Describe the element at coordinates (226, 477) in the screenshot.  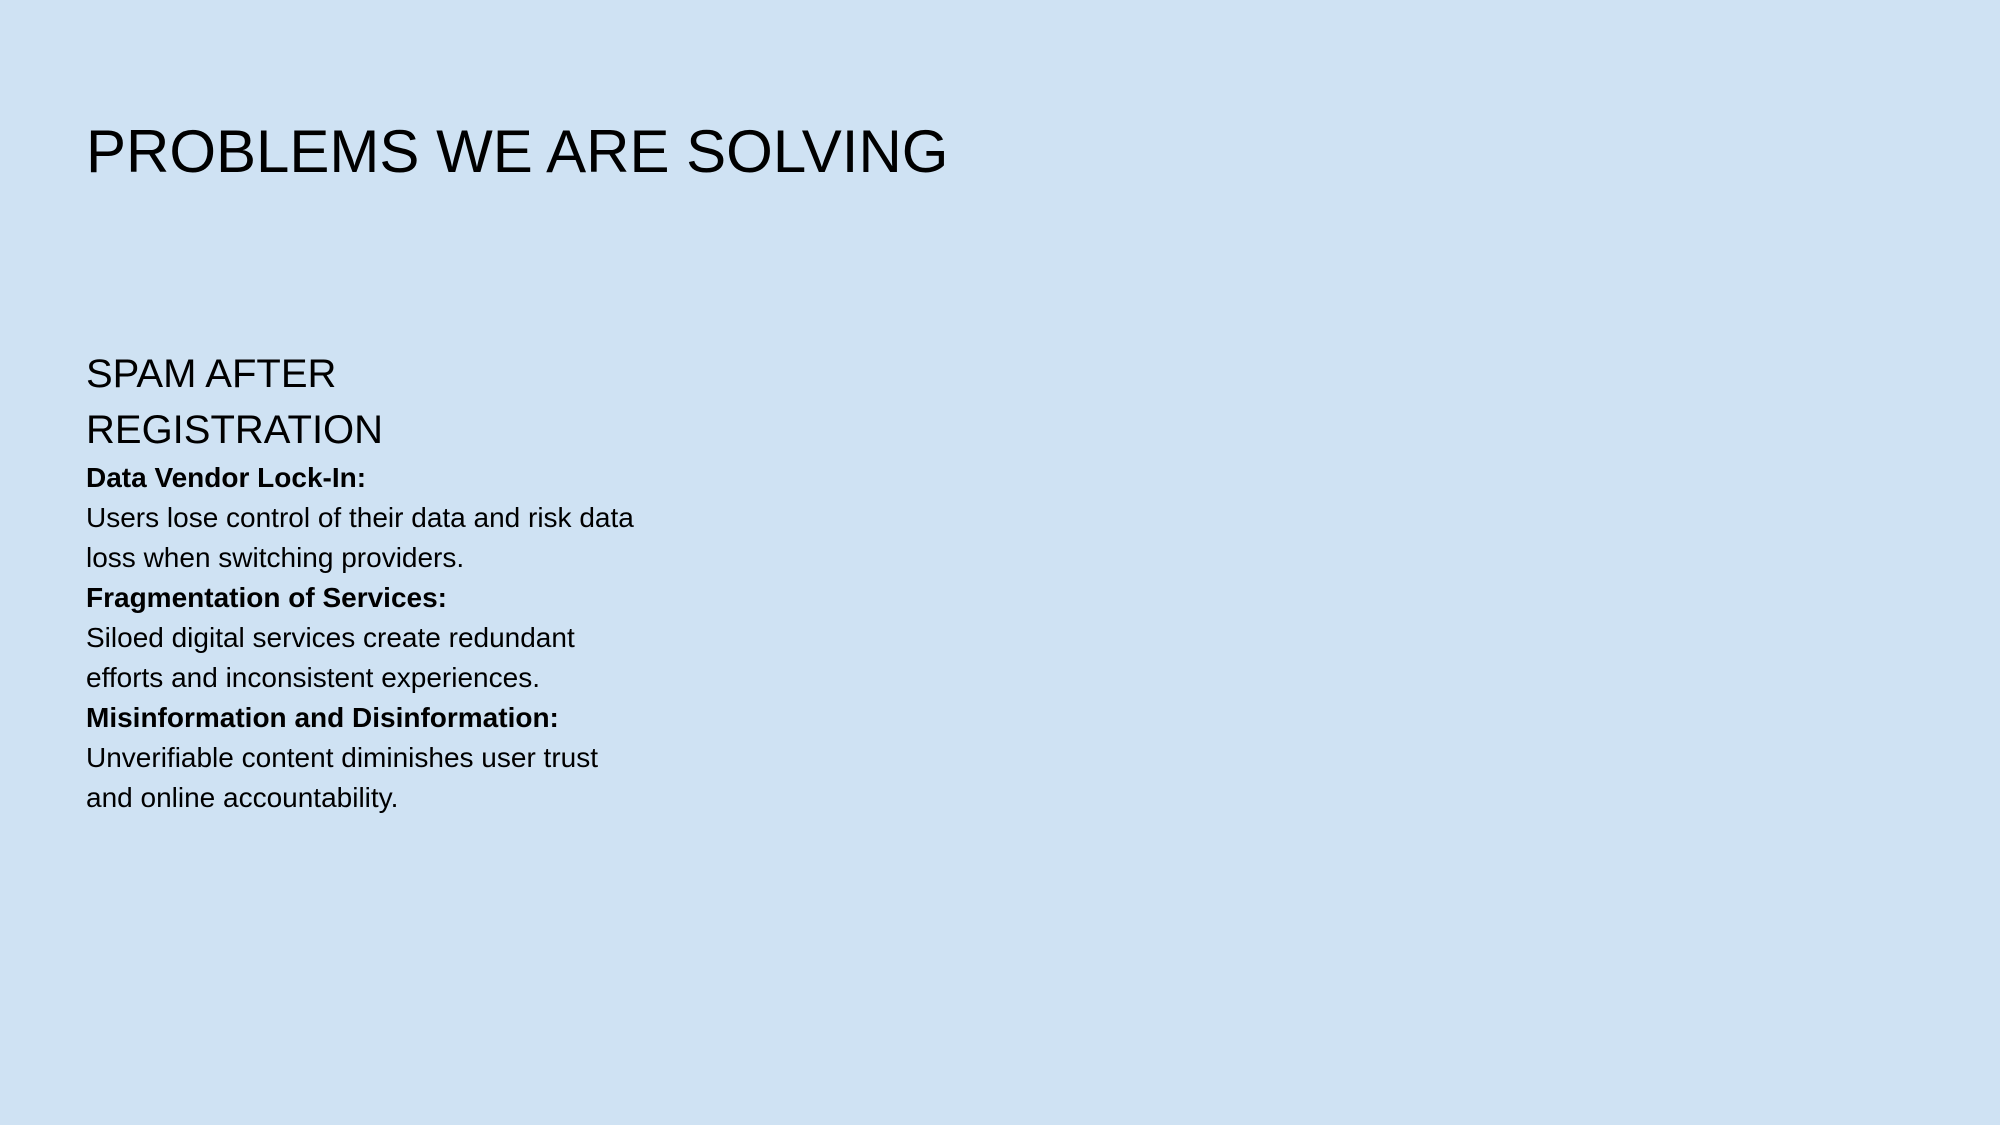
I see `problem-title: Data Vendor Lock-In:` at that location.